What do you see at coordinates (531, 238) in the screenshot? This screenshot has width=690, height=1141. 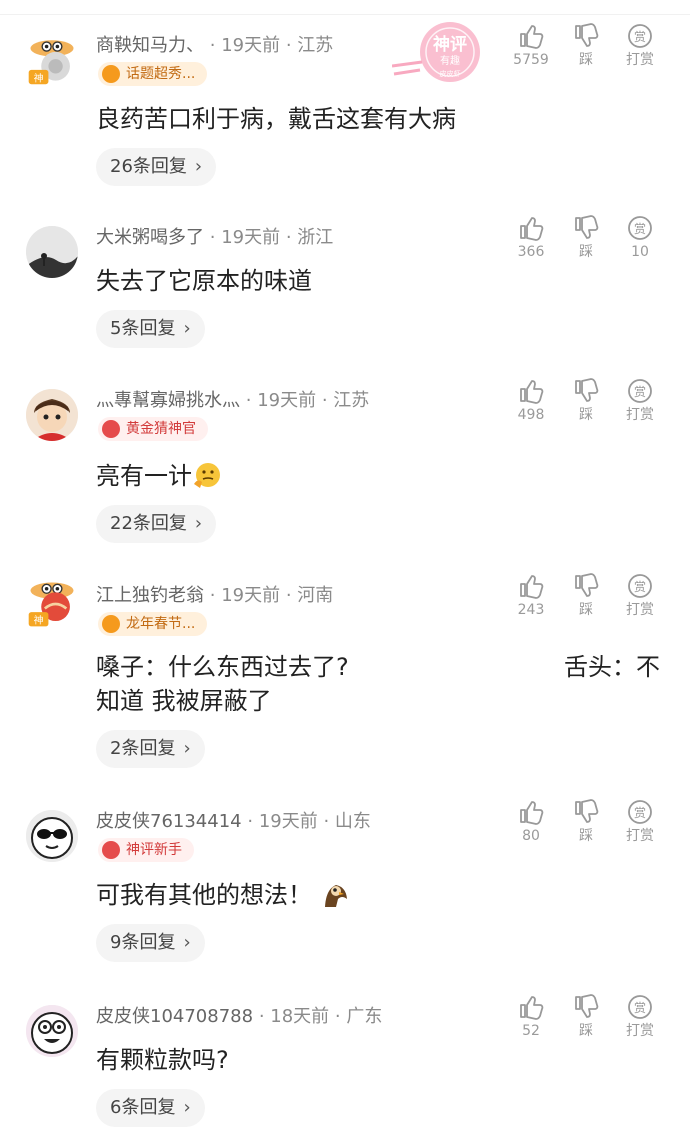 I see `like-button: 366` at bounding box center [531, 238].